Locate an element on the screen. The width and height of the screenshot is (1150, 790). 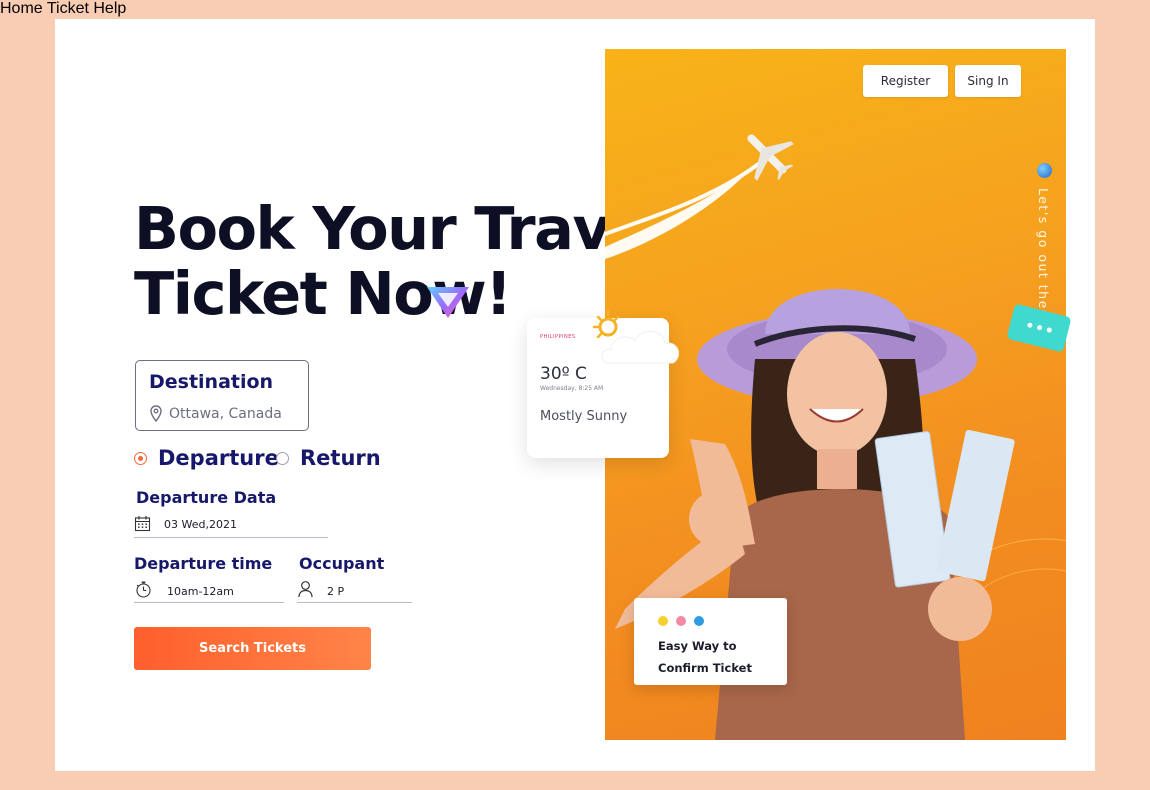
dot-blue is located at coordinates (699, 621).